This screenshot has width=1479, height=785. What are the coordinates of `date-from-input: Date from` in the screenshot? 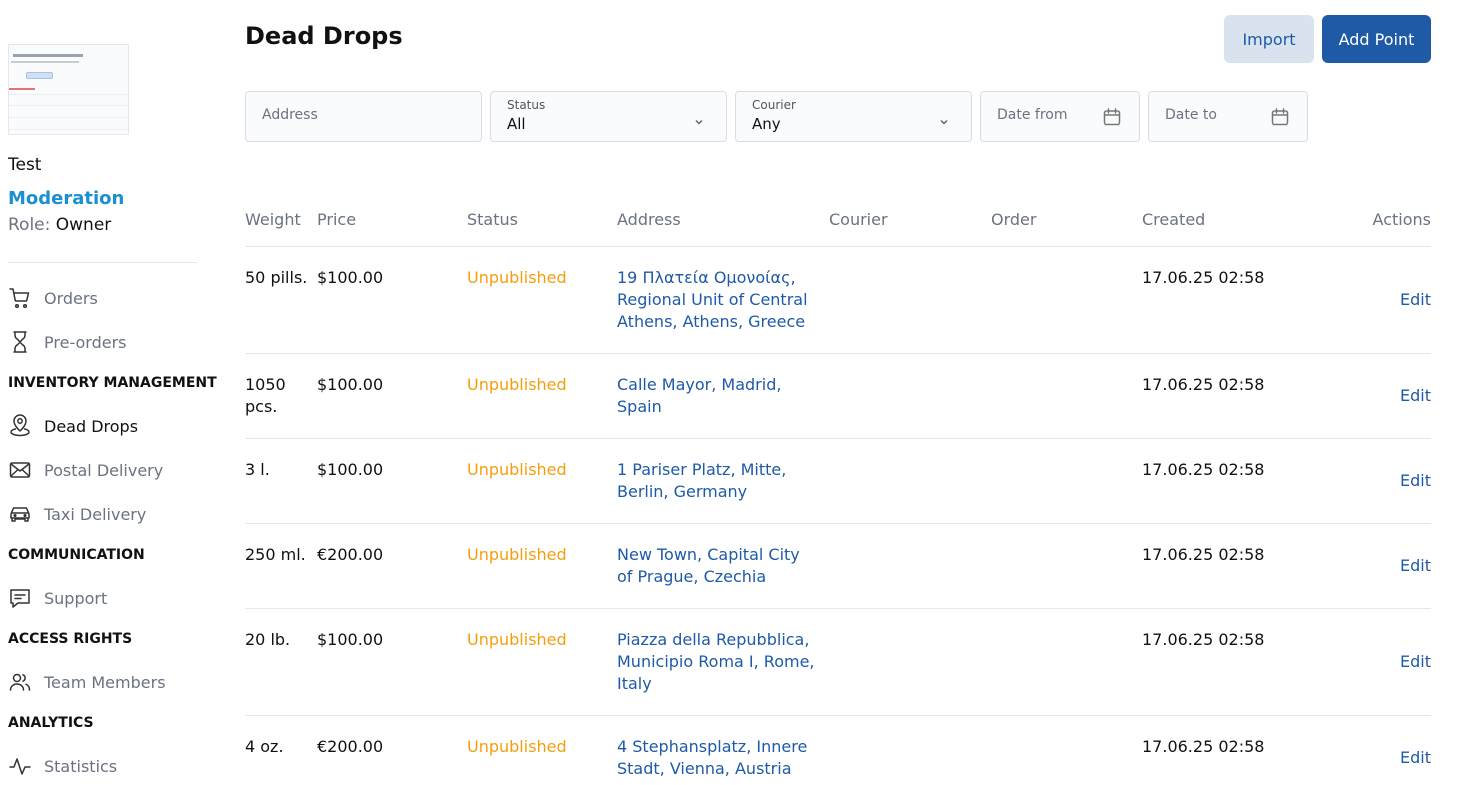 It's located at (1060, 116).